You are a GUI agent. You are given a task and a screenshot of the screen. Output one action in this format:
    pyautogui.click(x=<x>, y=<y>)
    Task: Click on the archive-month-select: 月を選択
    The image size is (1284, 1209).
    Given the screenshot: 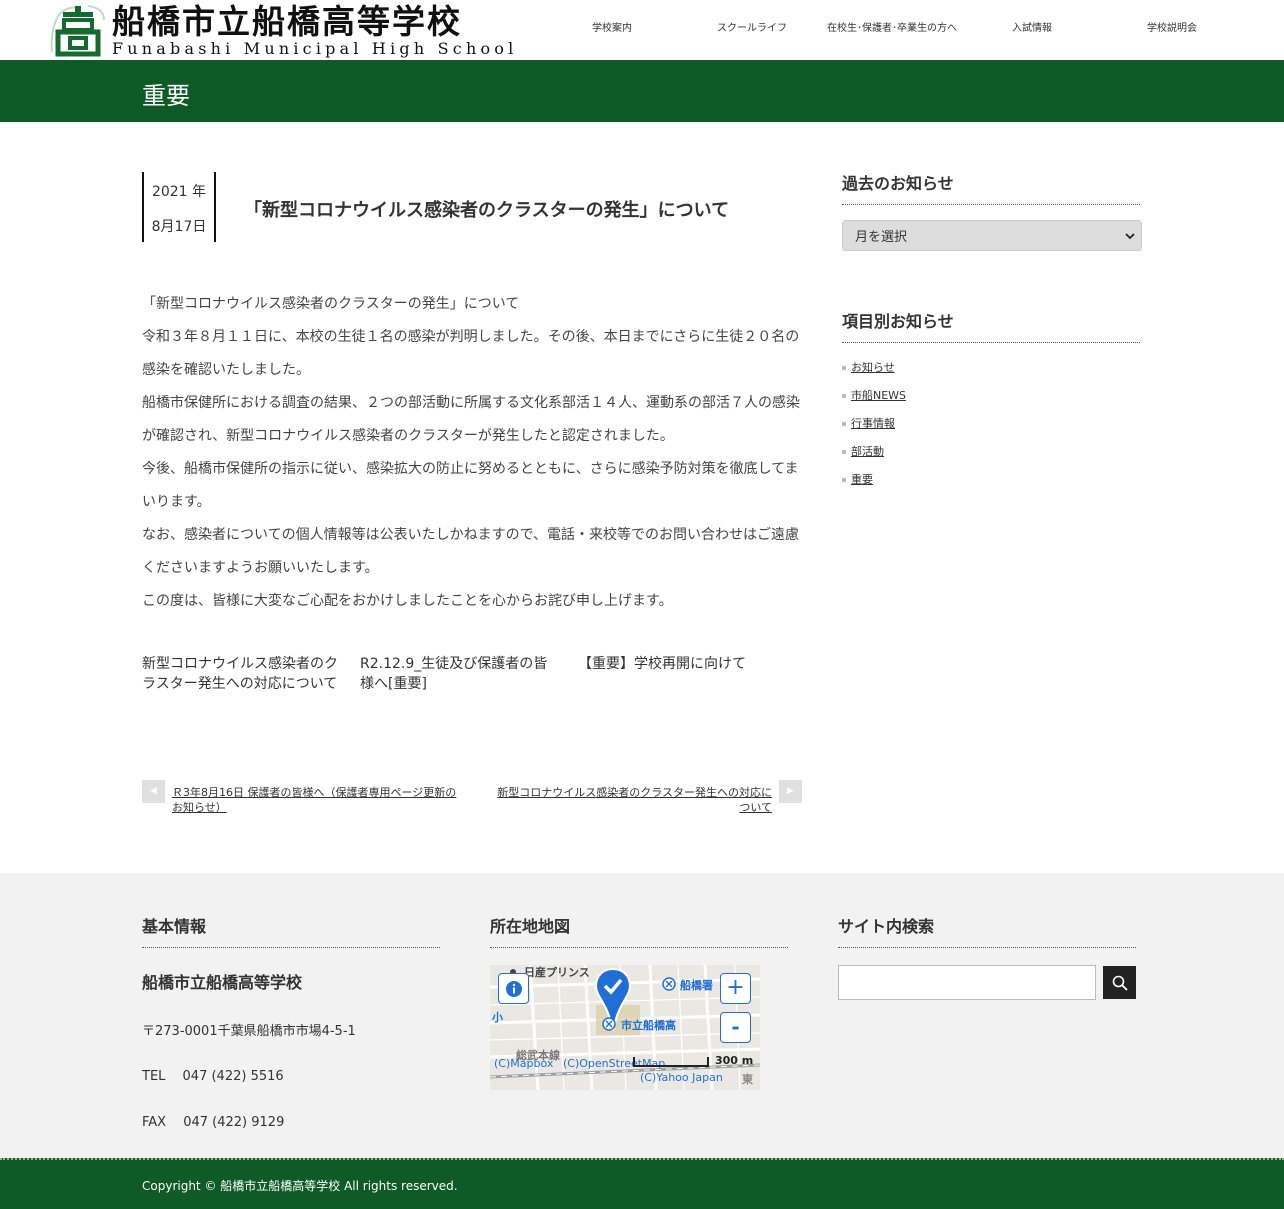 What is the action you would take?
    pyautogui.click(x=992, y=235)
    